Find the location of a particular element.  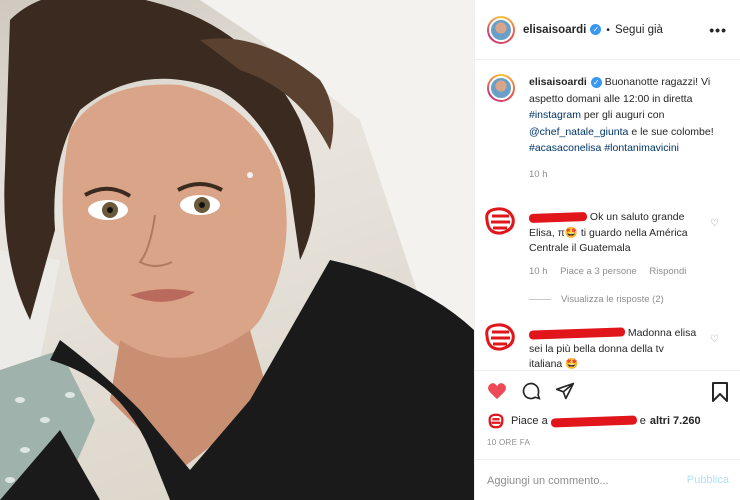

share-send-icon is located at coordinates (565, 391).